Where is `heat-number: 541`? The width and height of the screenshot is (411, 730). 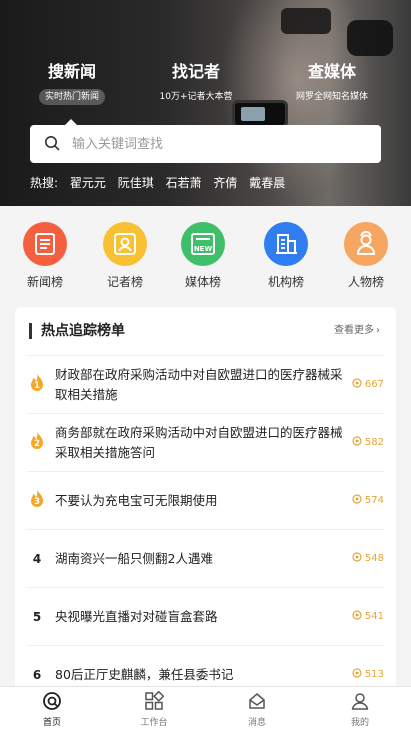
heat-number: 541 is located at coordinates (374, 616).